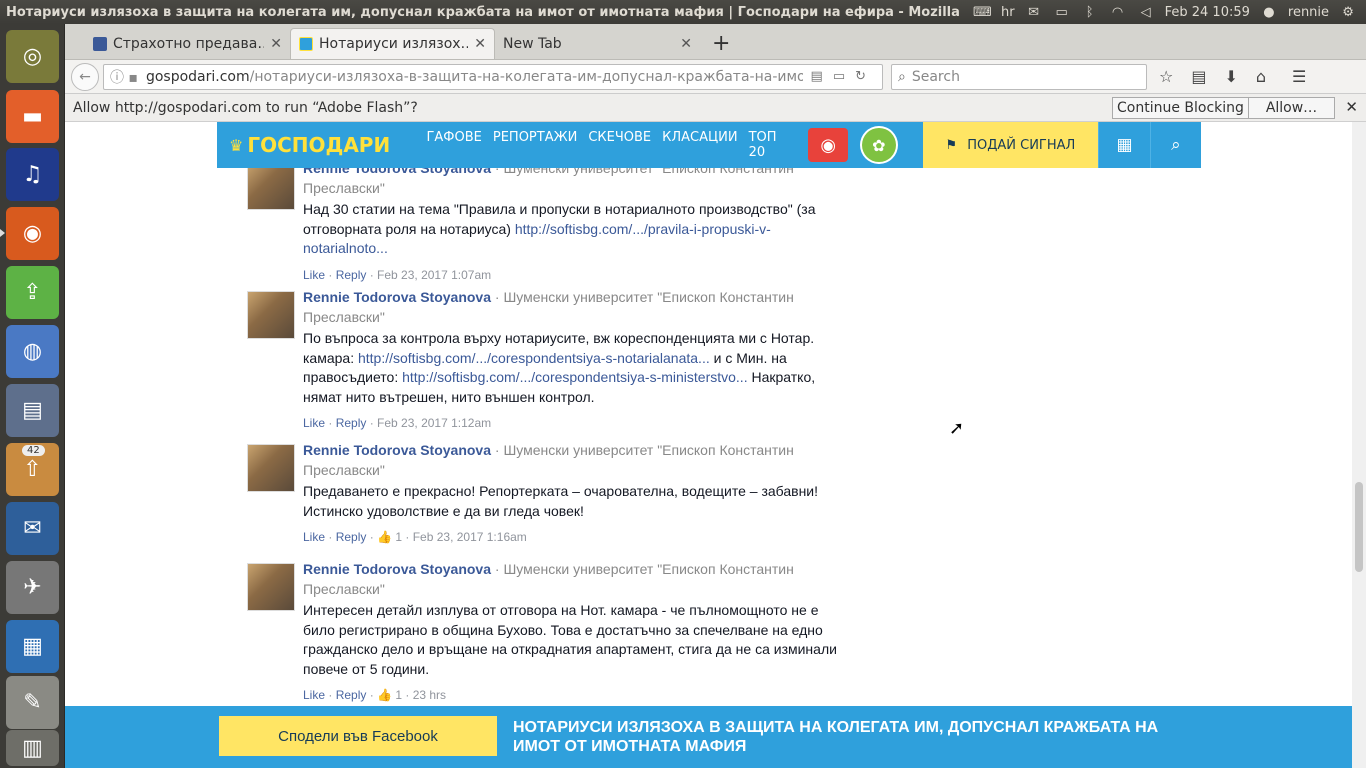 The height and width of the screenshot is (768, 1366). I want to click on gear-icon: ⚙, so click(1348, 12).